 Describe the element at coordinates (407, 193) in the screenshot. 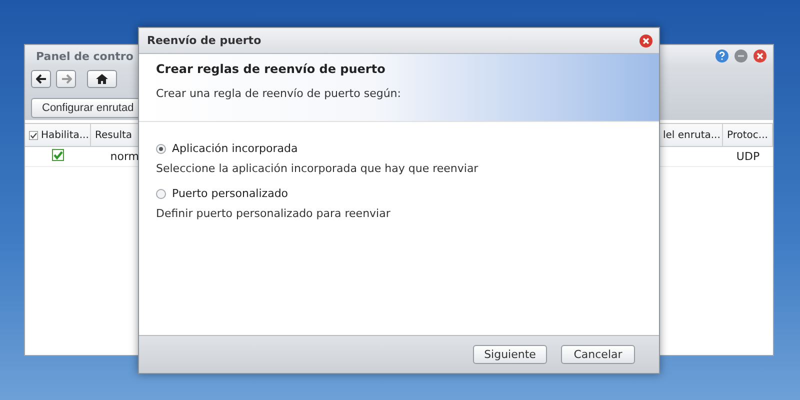

I see `radio-option: Puerto personalizado` at that location.